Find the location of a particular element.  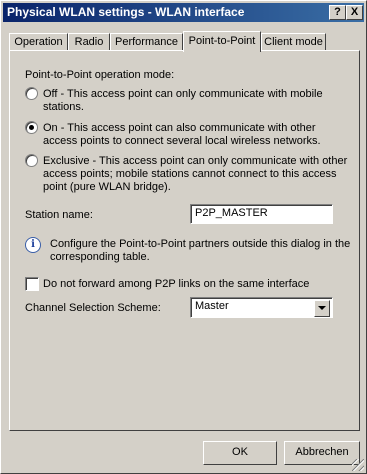

tab-performance: Performance is located at coordinates (146, 42).